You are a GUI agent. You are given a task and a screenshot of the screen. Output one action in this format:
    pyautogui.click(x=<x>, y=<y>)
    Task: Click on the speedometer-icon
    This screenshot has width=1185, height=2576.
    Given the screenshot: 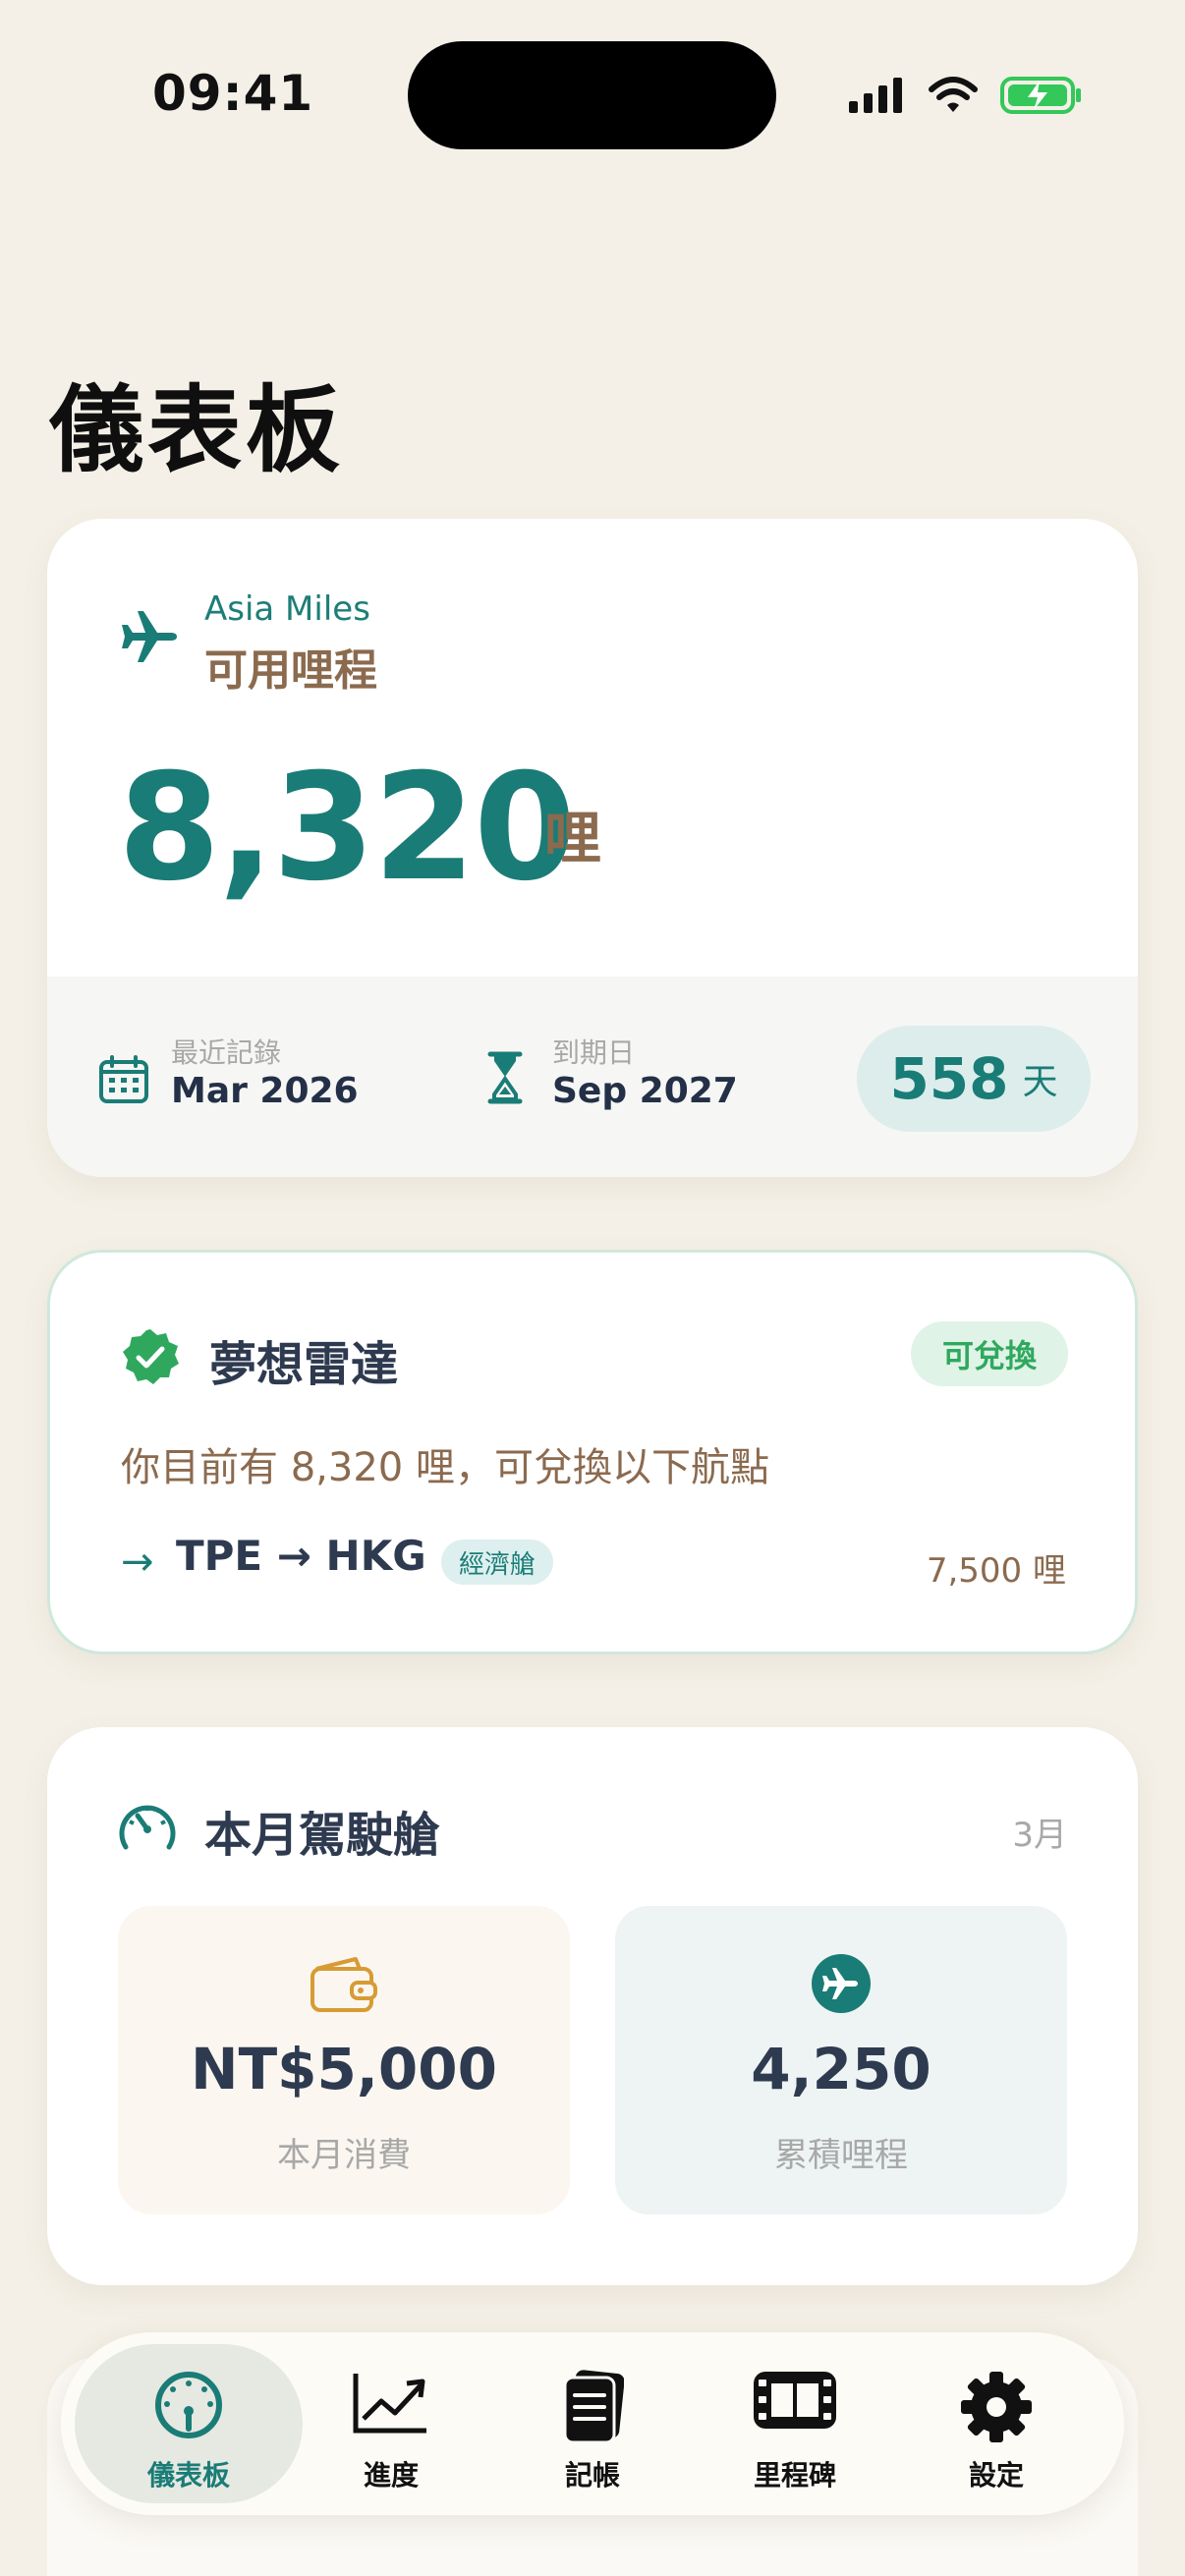 What is the action you would take?
    pyautogui.click(x=148, y=1827)
    